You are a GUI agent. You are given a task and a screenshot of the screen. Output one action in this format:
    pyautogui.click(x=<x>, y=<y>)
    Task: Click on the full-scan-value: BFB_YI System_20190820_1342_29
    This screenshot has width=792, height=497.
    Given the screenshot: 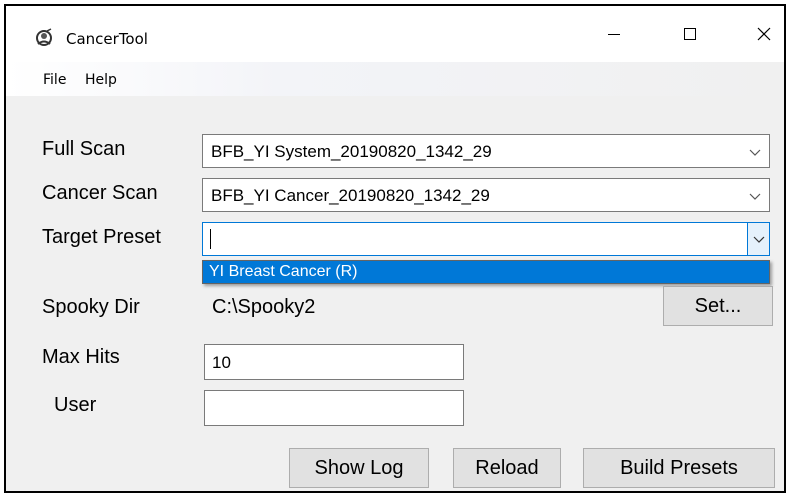 What is the action you would take?
    pyautogui.click(x=351, y=151)
    